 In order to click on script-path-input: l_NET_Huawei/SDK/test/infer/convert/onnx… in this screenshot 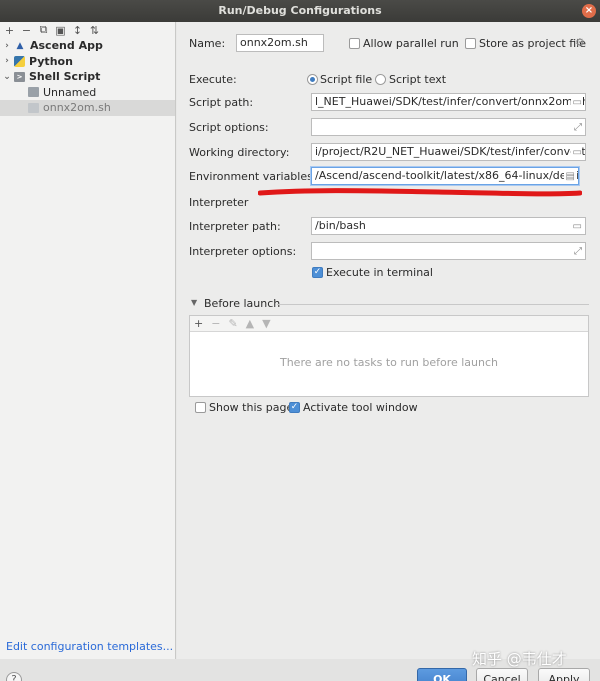, I will do `click(448, 102)`.